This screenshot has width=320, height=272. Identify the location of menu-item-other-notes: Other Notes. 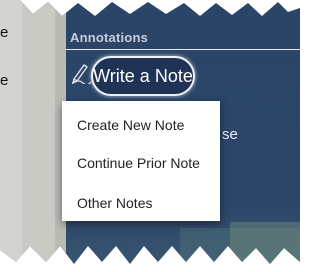
(148, 203).